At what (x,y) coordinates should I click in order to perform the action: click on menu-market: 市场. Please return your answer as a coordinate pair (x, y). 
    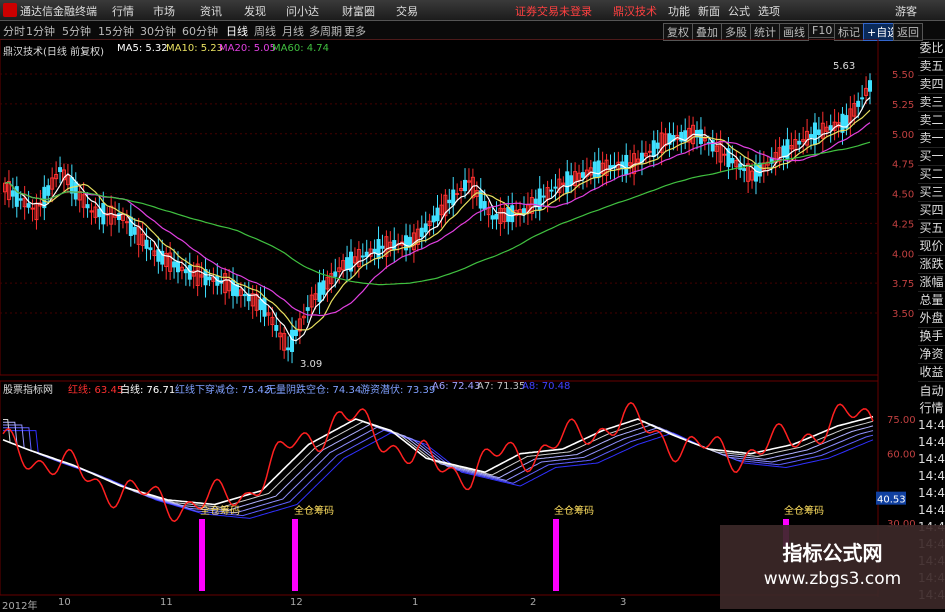
    Looking at the image, I should click on (164, 11).